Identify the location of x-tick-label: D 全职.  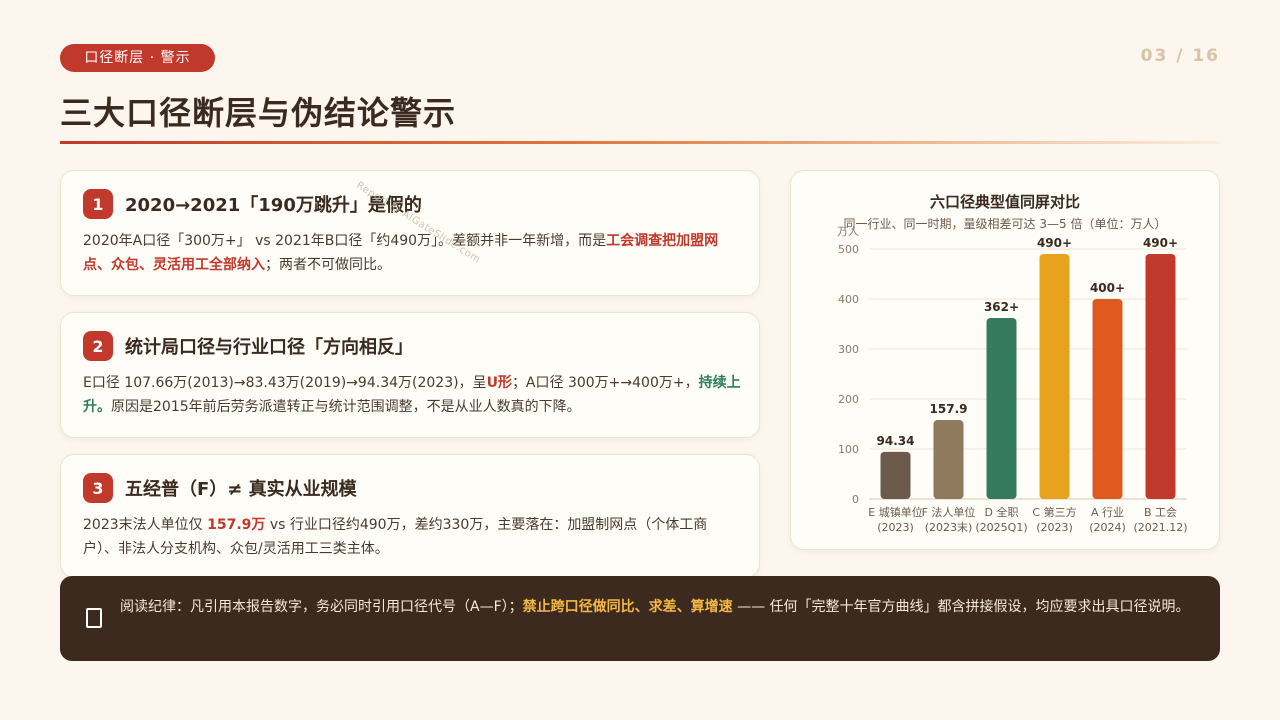
(1002, 512).